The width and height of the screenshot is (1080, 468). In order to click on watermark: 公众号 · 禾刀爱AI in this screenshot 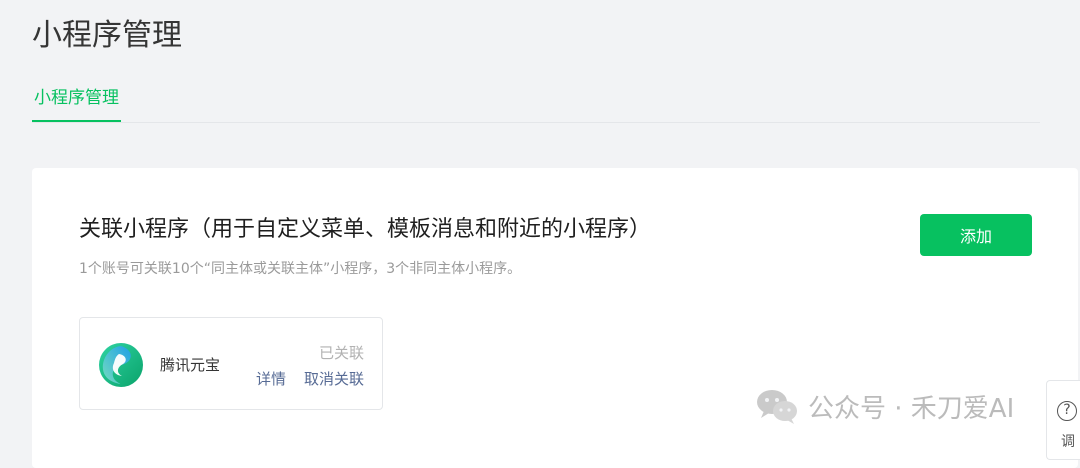, I will do `click(885, 406)`.